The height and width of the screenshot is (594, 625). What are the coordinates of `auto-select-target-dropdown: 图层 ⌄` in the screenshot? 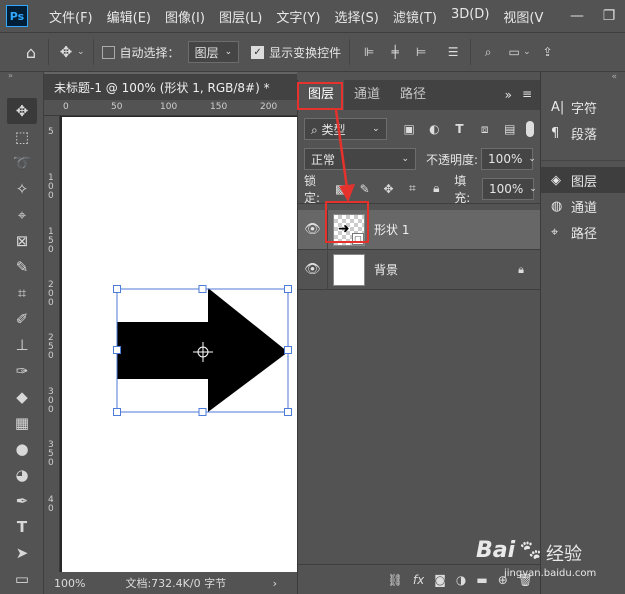 It's located at (213, 52).